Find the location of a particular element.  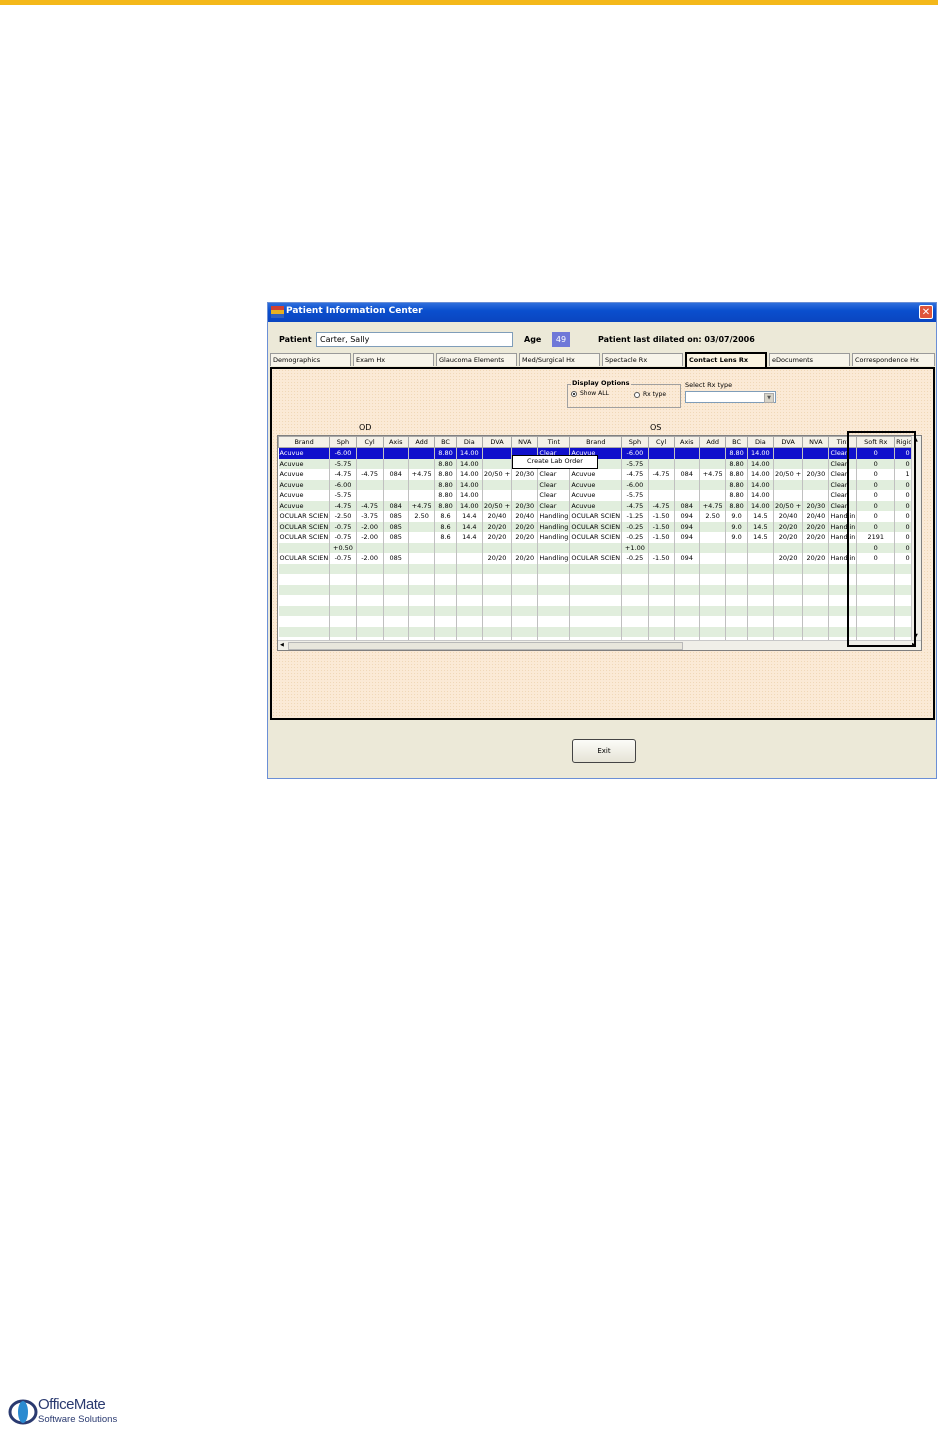

table-cell: Acuvue is located at coordinates (304, 463).